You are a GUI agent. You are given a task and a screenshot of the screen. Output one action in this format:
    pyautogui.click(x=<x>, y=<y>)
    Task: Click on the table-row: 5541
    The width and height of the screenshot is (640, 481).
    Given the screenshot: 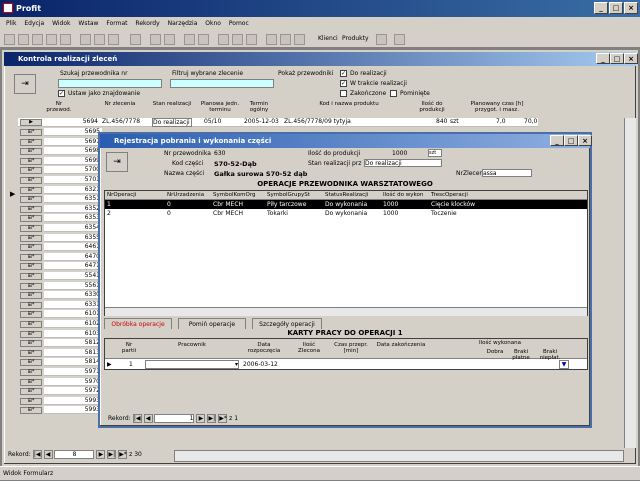 What is the action you would take?
    pyautogui.click(x=73, y=276)
    